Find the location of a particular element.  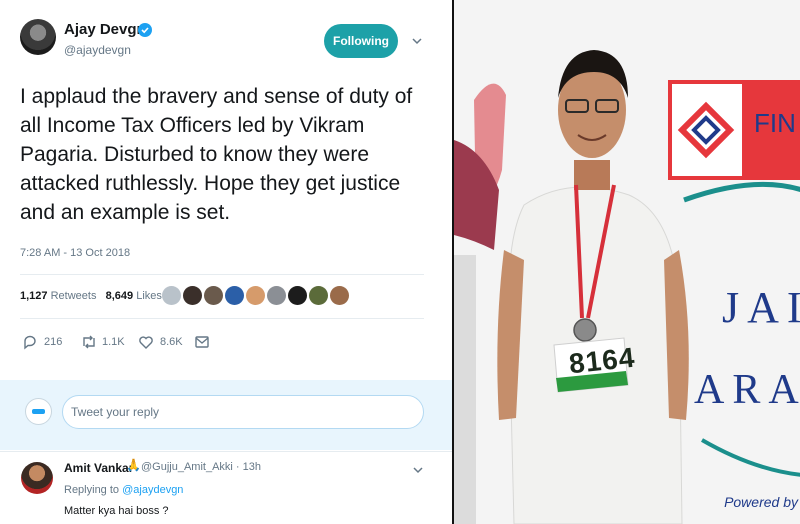

powered-by-text: Powered by is located at coordinates (761, 502).